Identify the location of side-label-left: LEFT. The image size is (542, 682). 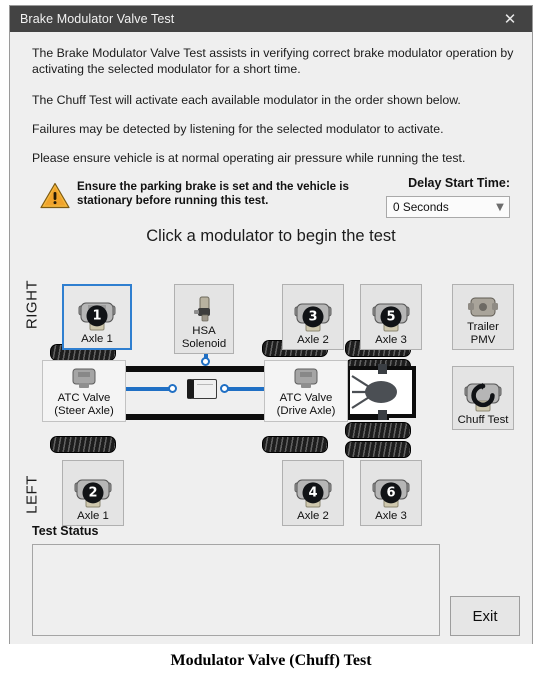
(32, 494).